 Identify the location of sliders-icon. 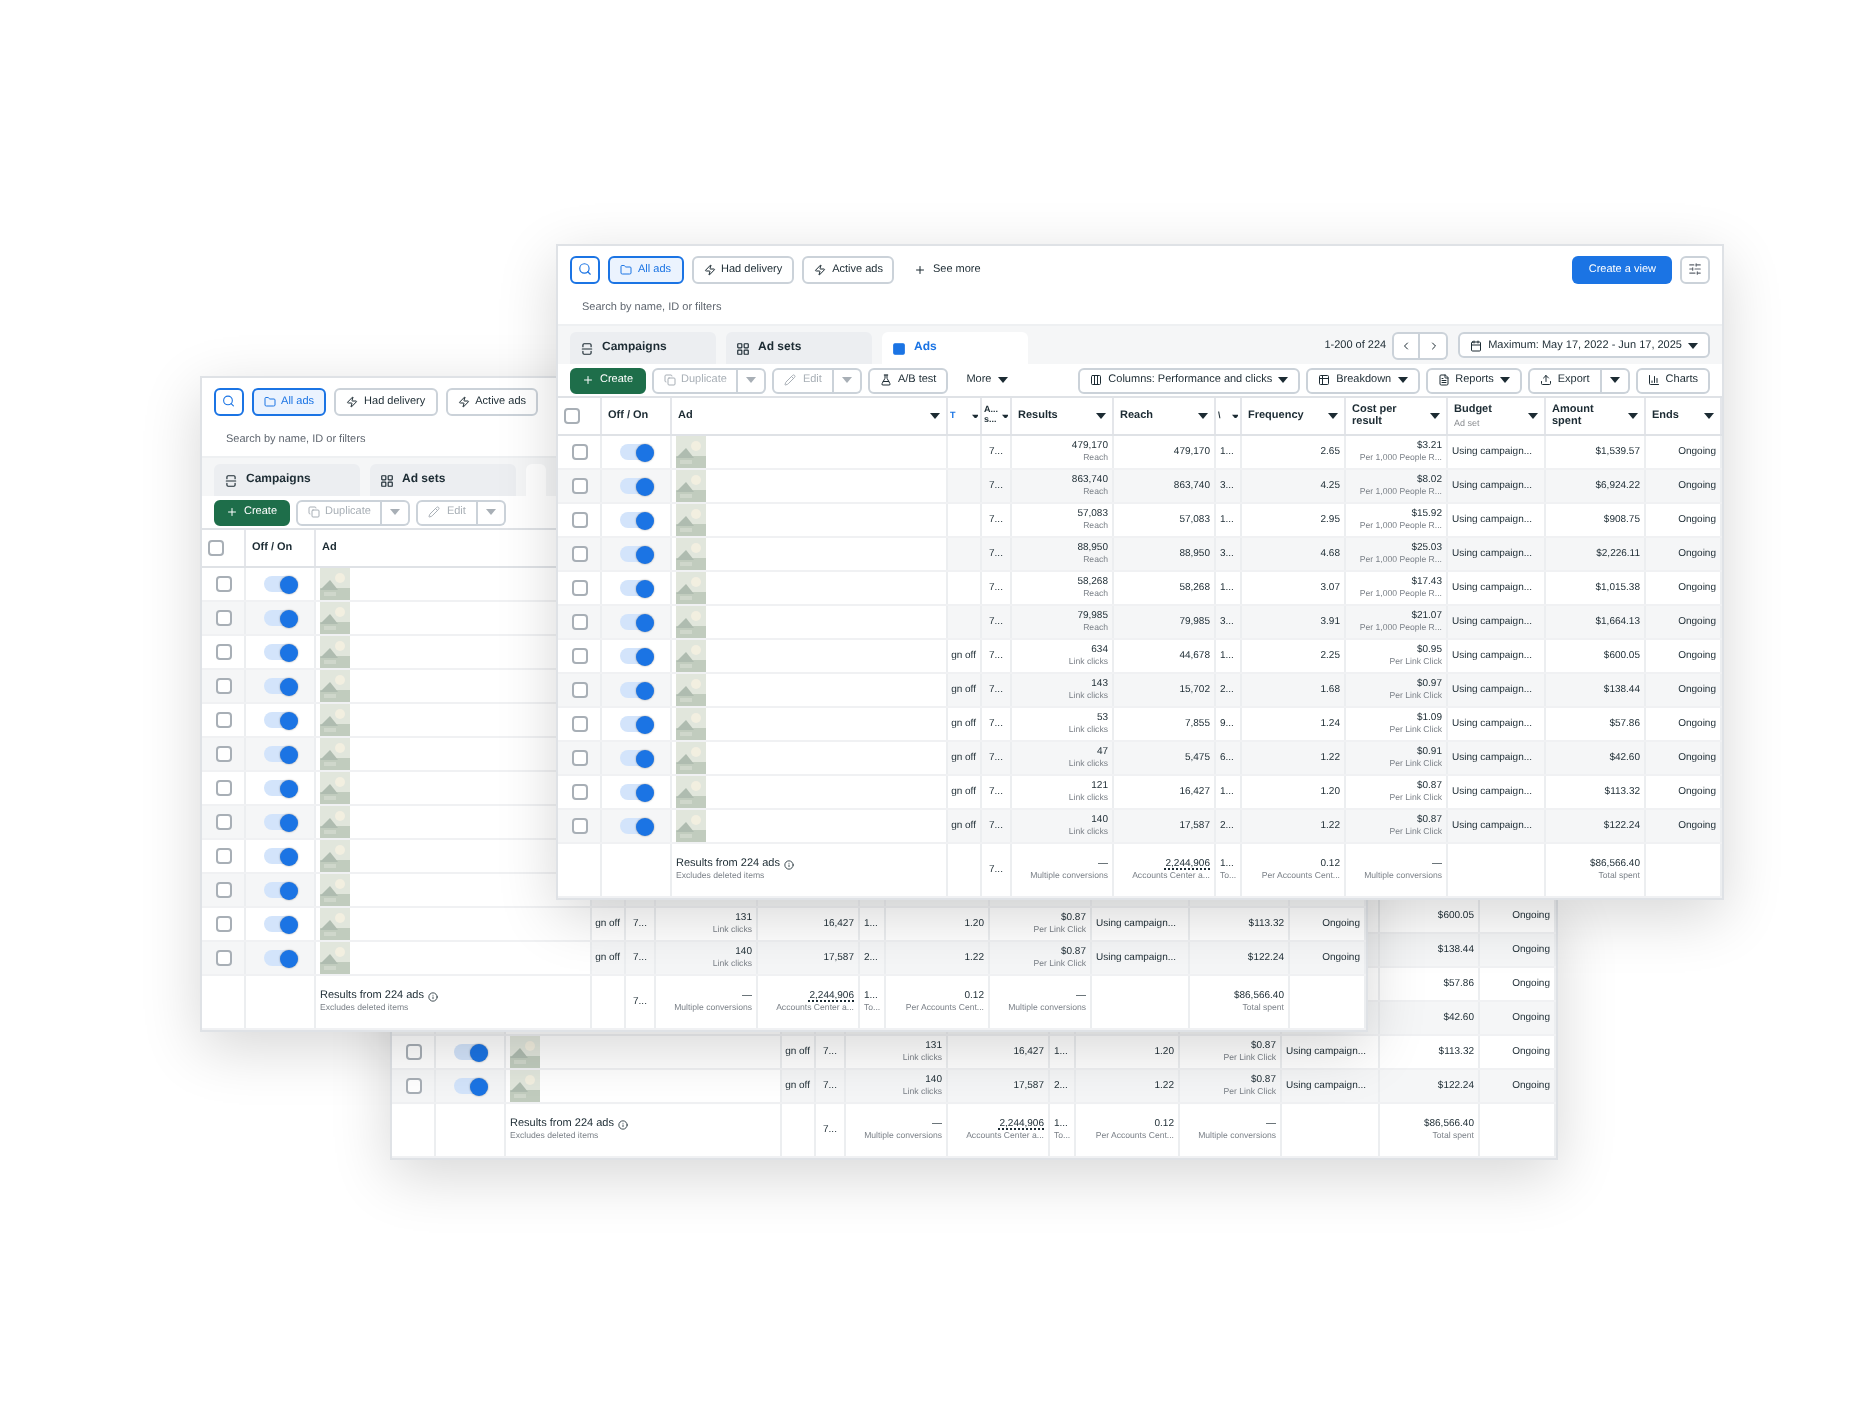
(1695, 269).